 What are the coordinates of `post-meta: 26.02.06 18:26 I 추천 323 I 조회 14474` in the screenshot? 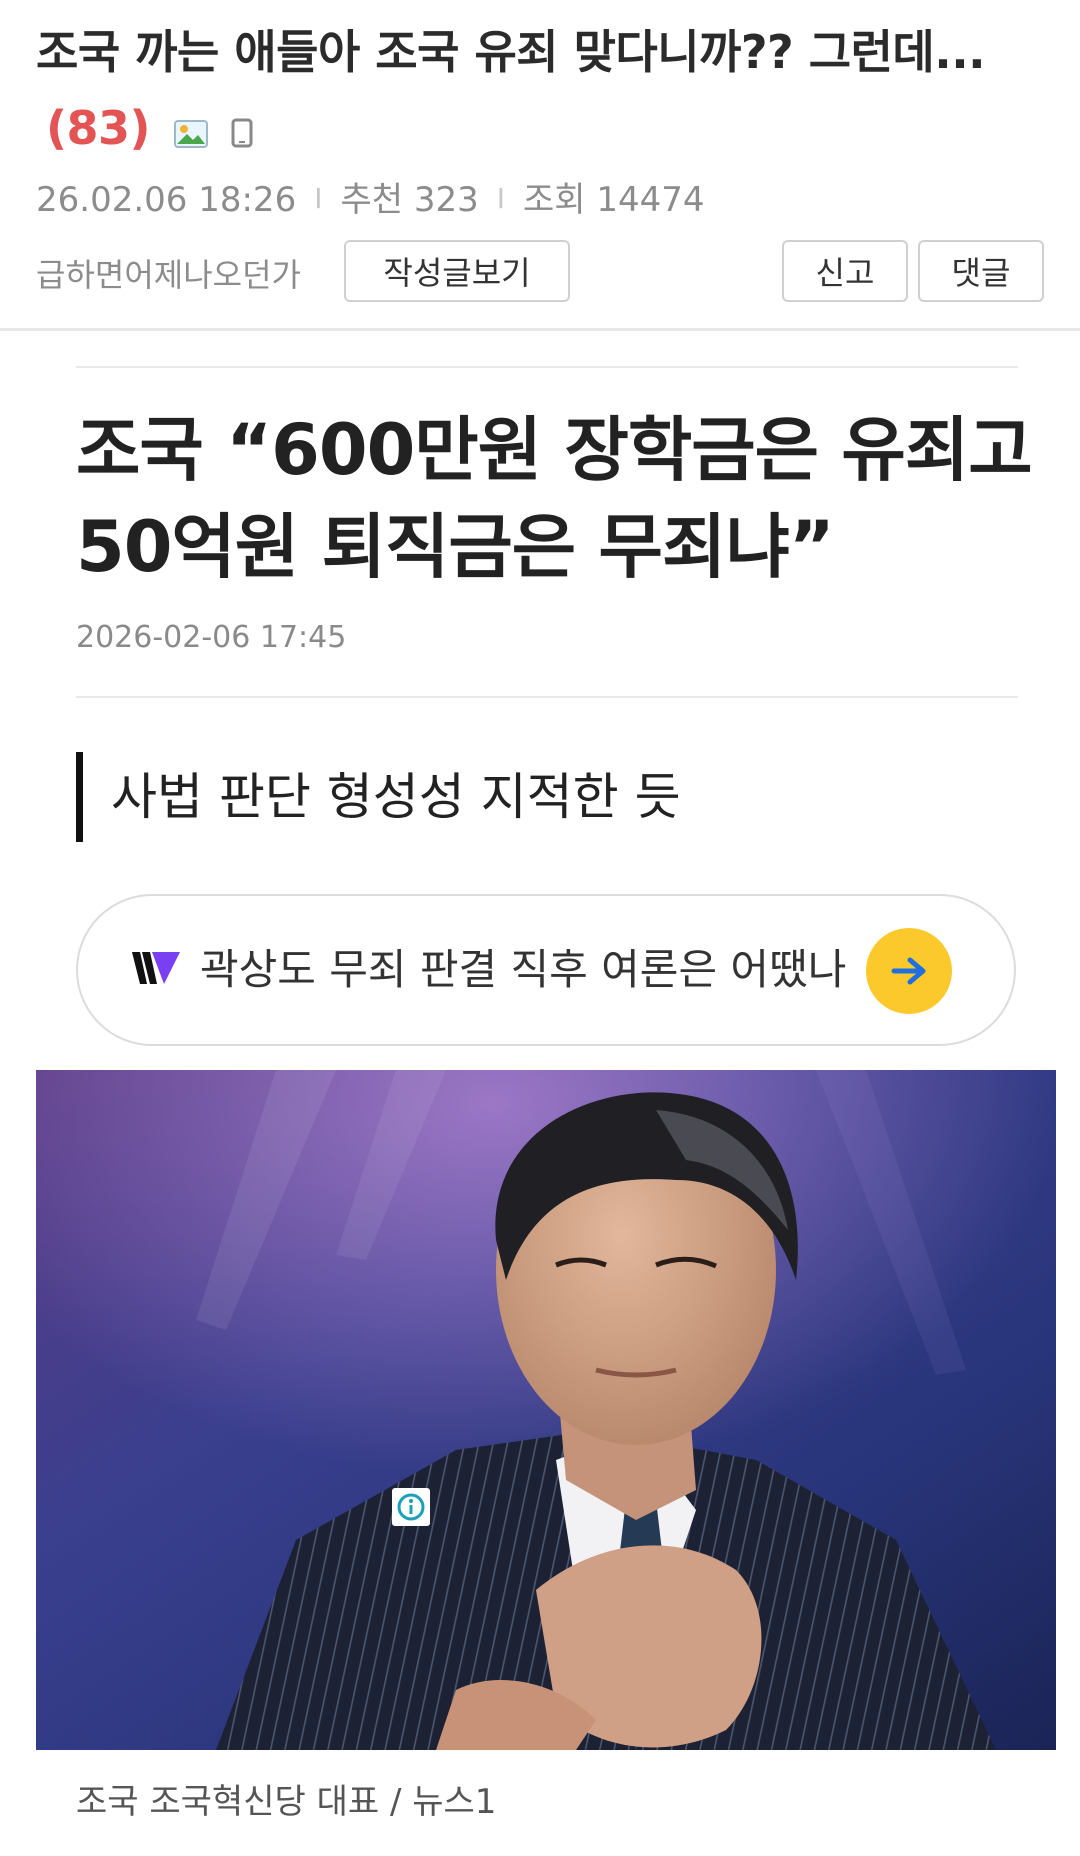 It's located at (370, 196).